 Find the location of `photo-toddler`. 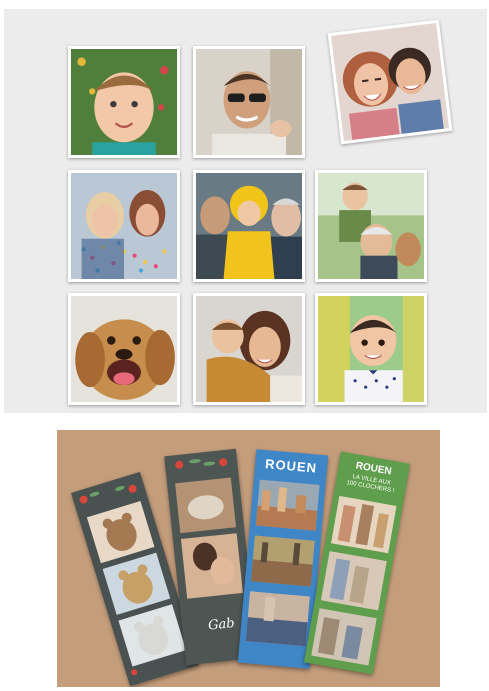

photo-toddler is located at coordinates (371, 349).